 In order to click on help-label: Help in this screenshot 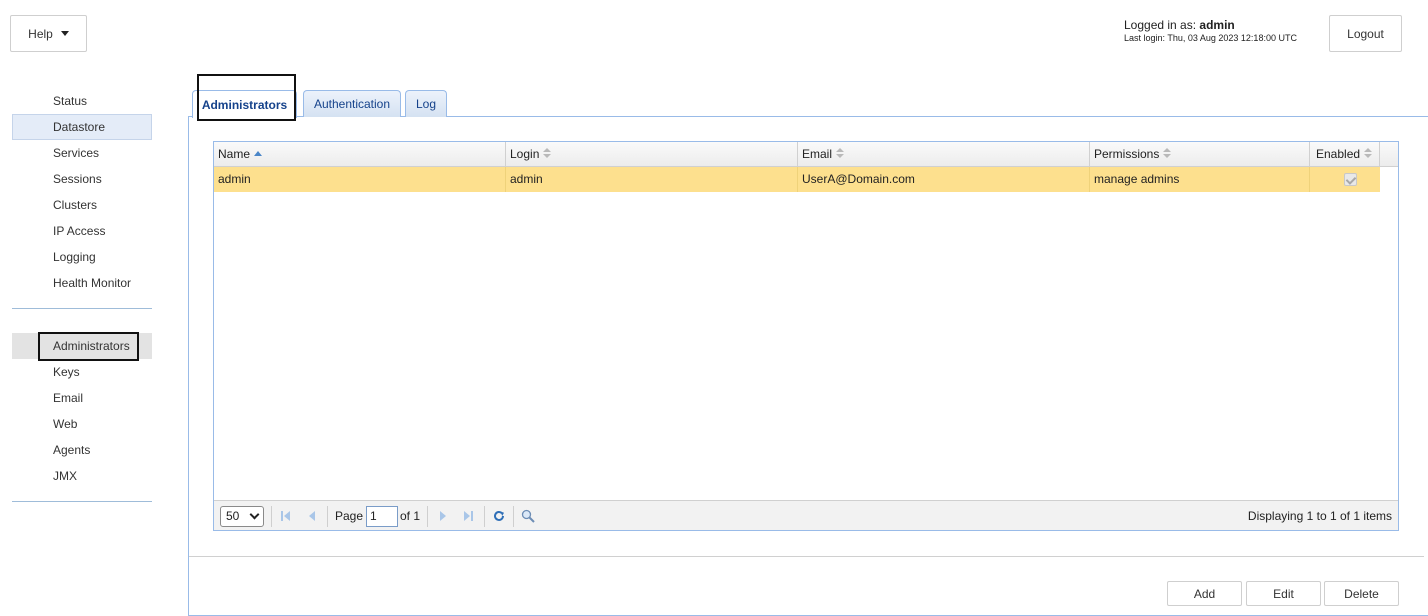, I will do `click(40, 33)`.